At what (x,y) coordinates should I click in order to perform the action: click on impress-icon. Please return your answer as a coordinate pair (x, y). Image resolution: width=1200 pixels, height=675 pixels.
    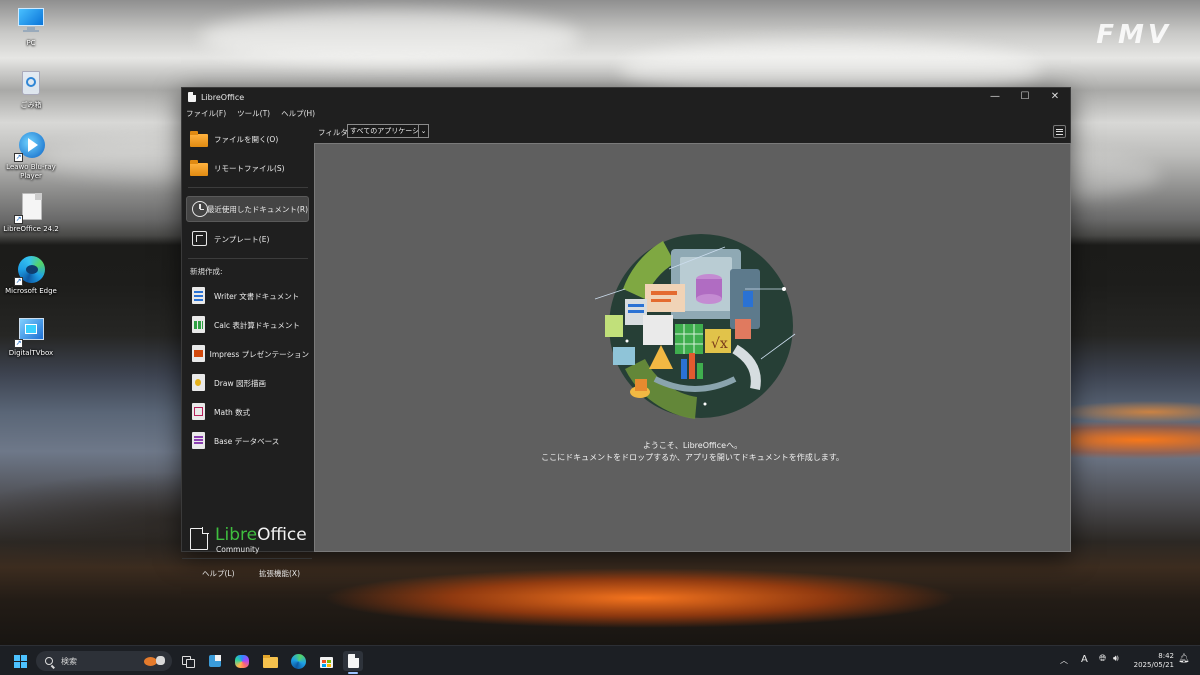
    Looking at the image, I should click on (197, 354).